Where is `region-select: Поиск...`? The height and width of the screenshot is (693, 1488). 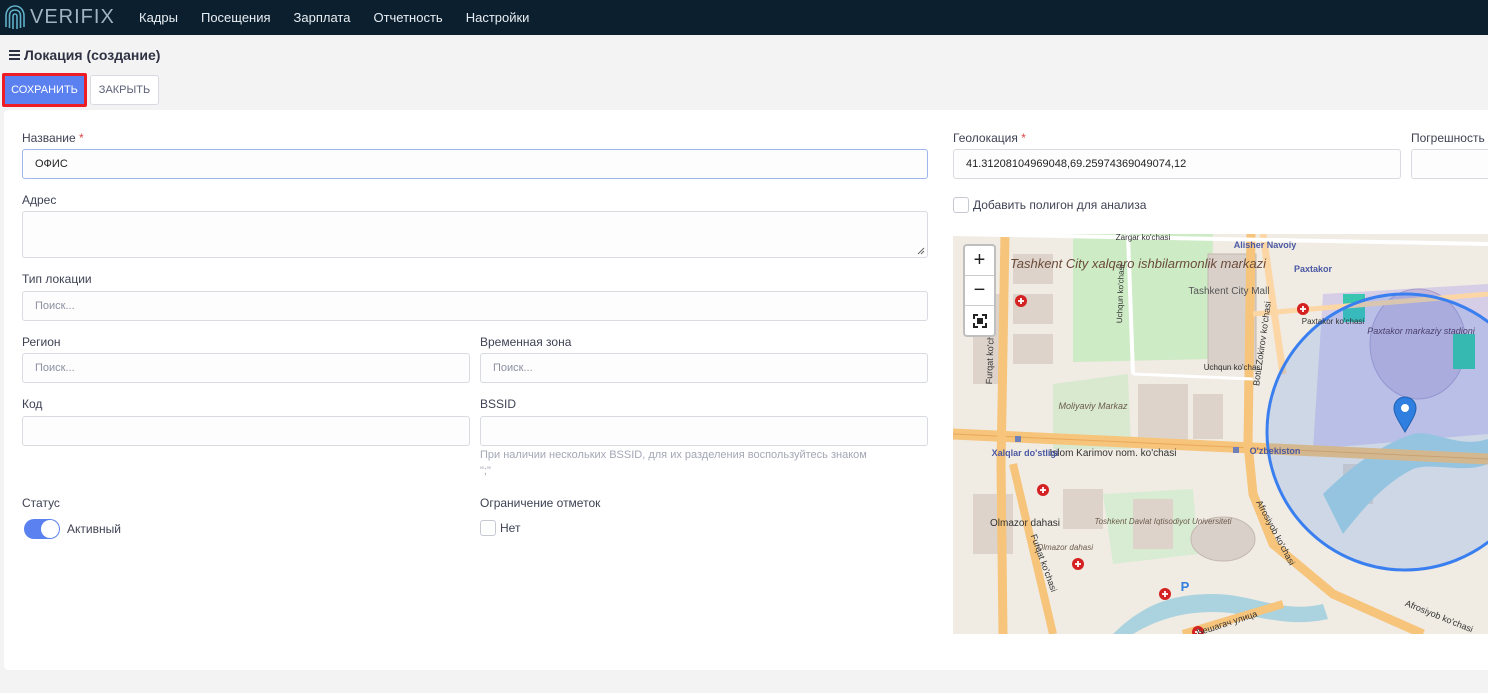
region-select: Поиск... is located at coordinates (246, 368).